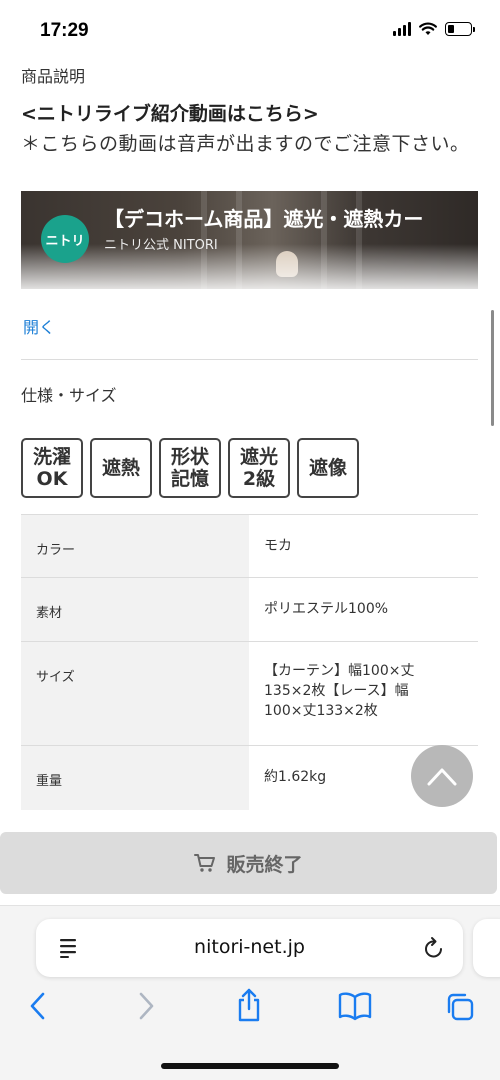 This screenshot has width=500, height=1080. Describe the element at coordinates (161, 245) in the screenshot. I see `video-channel: ニトリ公式 NITORI` at that location.